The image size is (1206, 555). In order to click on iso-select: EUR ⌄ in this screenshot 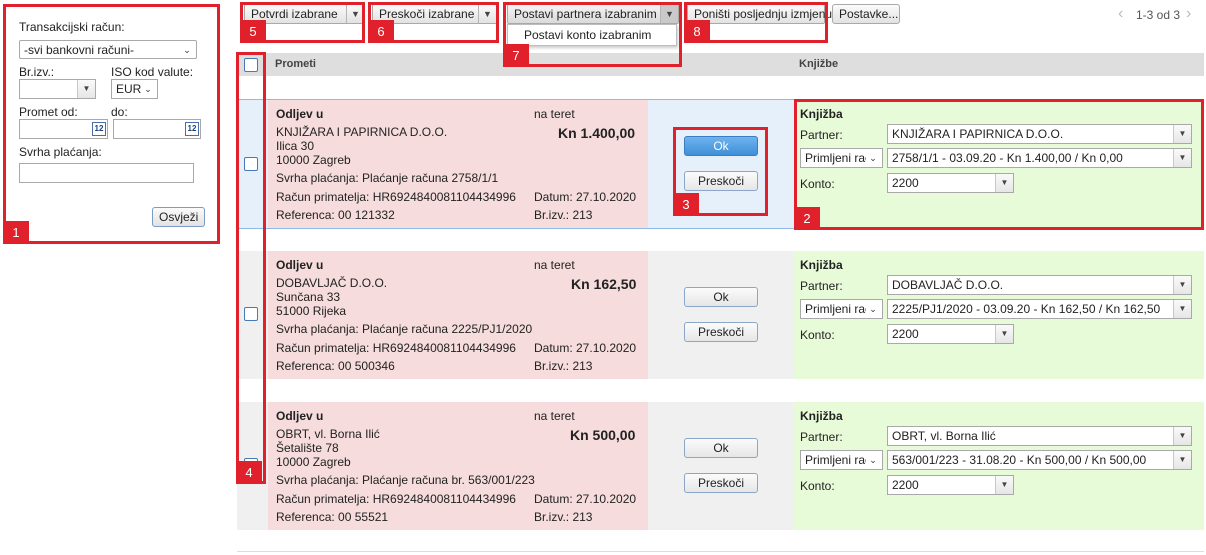, I will do `click(134, 89)`.